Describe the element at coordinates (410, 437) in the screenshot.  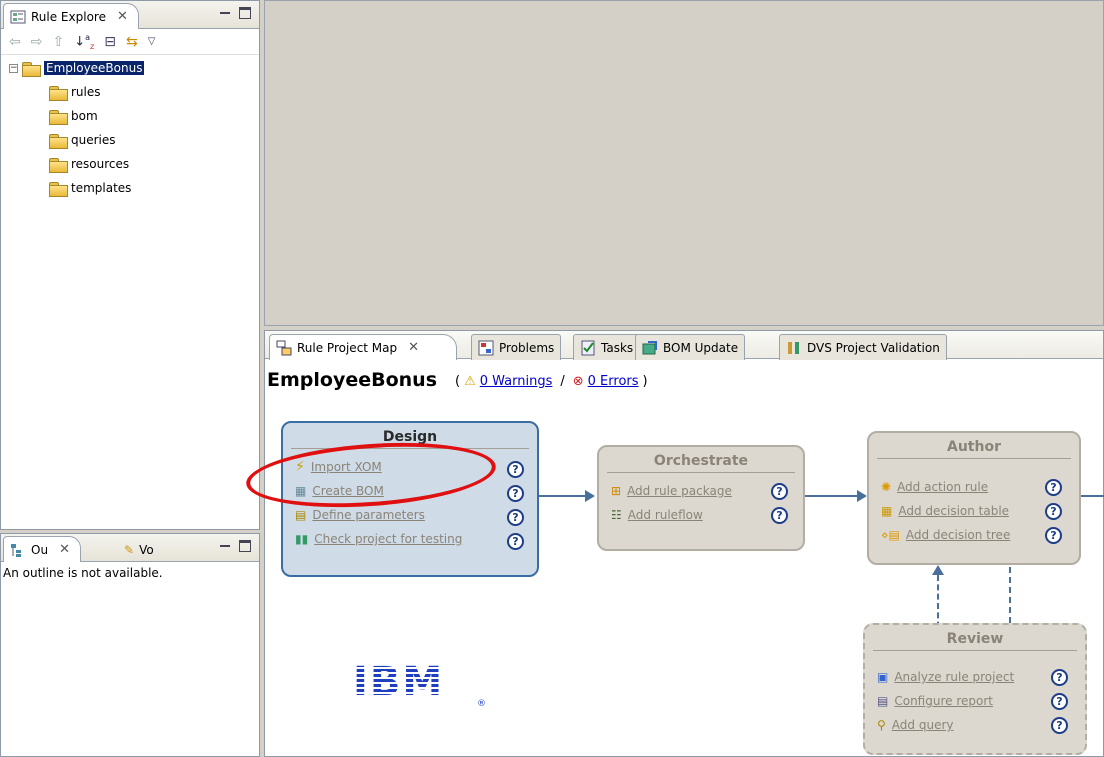
I see `design-title: Design` at that location.